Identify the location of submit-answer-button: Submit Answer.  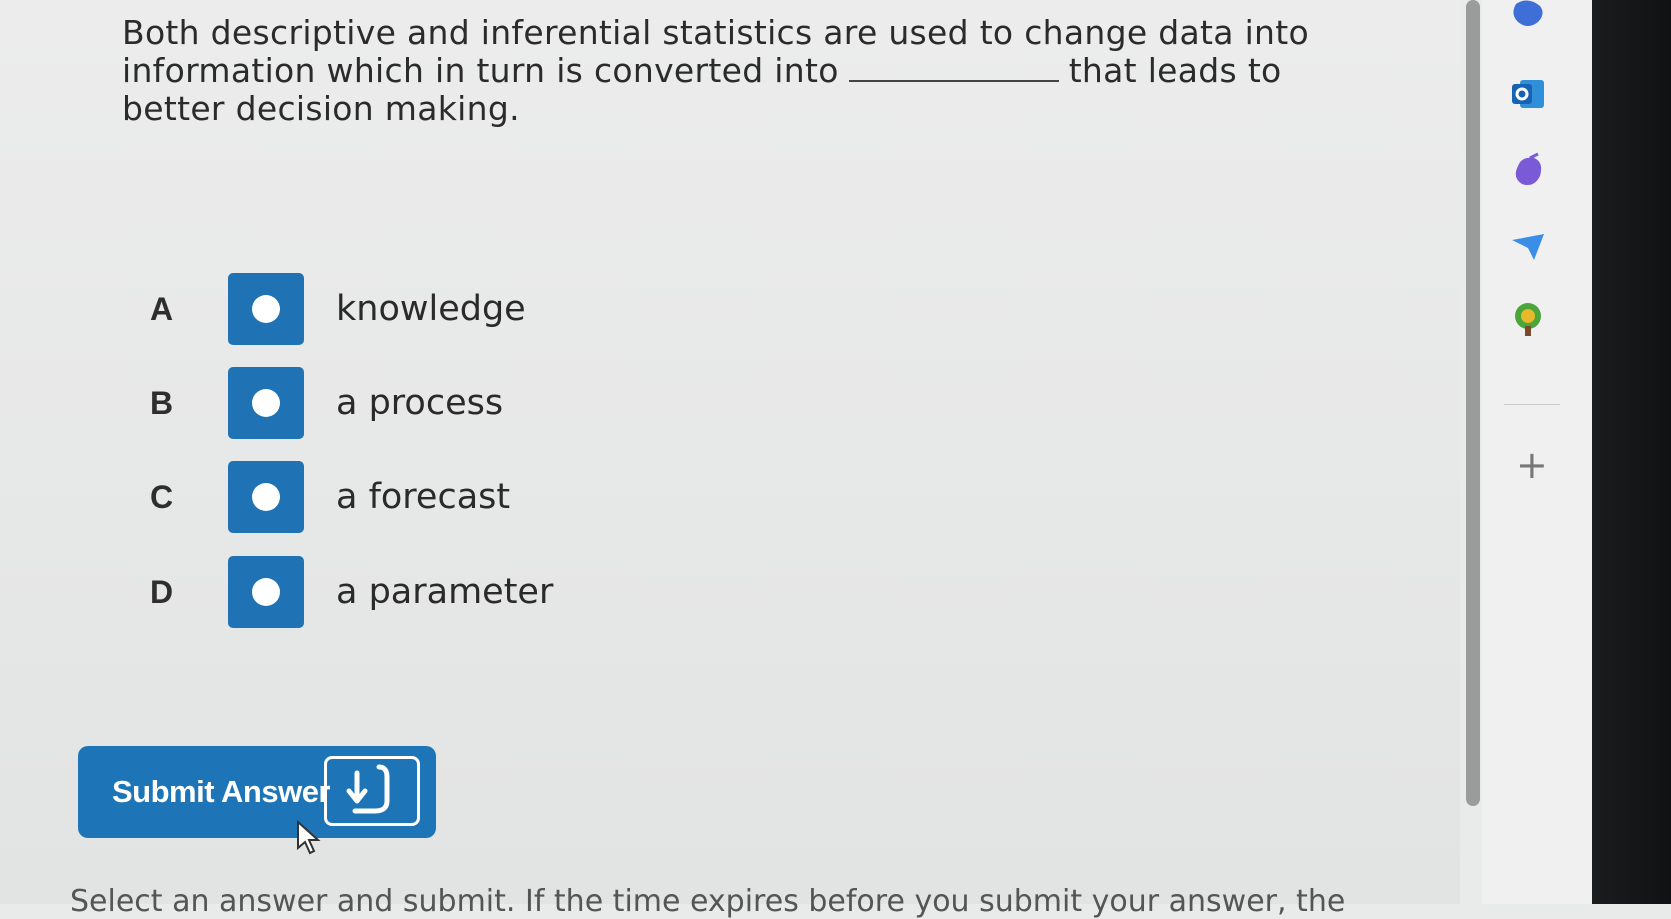
(257, 792).